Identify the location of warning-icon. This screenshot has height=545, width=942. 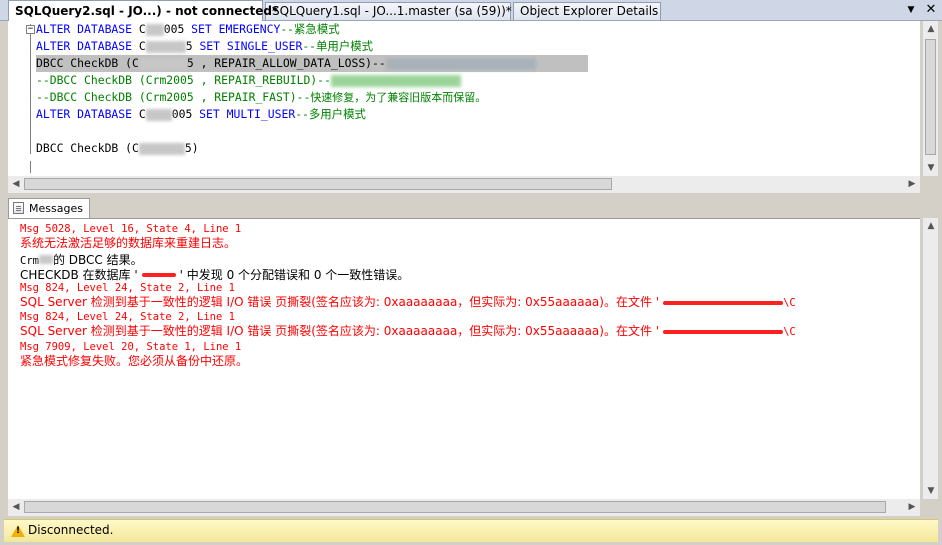
(18, 531).